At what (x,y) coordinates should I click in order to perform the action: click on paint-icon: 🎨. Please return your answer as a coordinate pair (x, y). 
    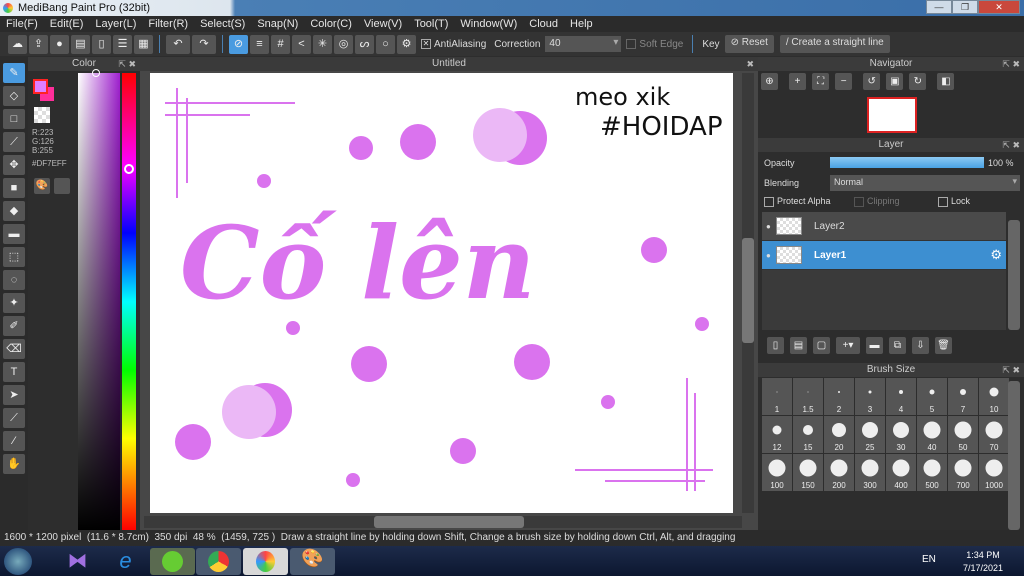
    Looking at the image, I should click on (312, 561).